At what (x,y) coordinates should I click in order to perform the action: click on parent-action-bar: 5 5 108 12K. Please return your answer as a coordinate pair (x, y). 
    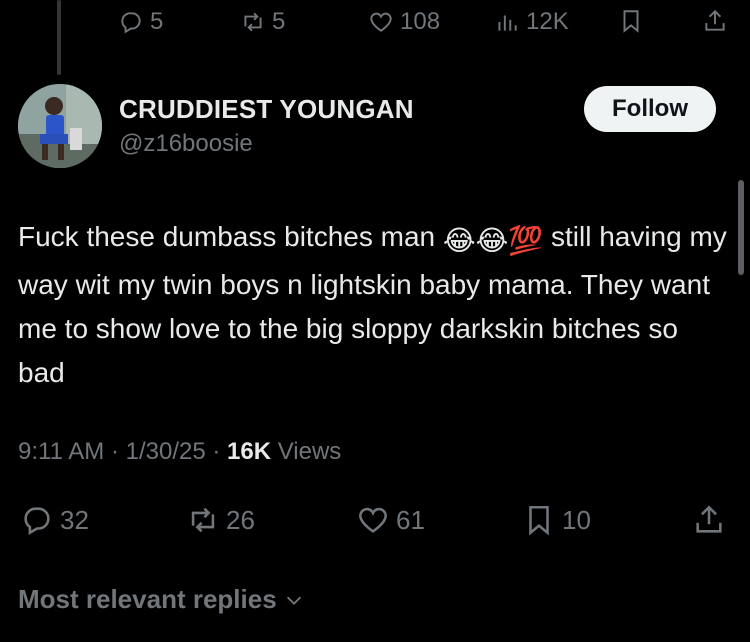
    Looking at the image, I should click on (375, 24).